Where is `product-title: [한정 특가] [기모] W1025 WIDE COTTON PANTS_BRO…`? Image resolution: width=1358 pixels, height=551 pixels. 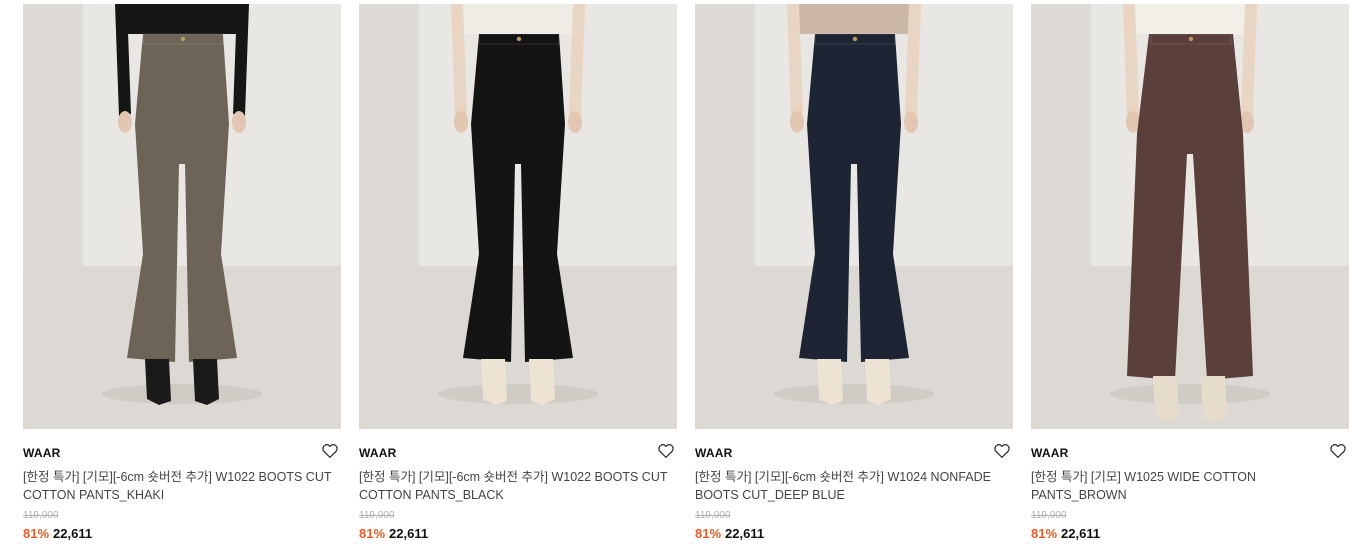 product-title: [한정 특가] [기모] W1025 WIDE COTTON PANTS_BRO… is located at coordinates (1189, 486).